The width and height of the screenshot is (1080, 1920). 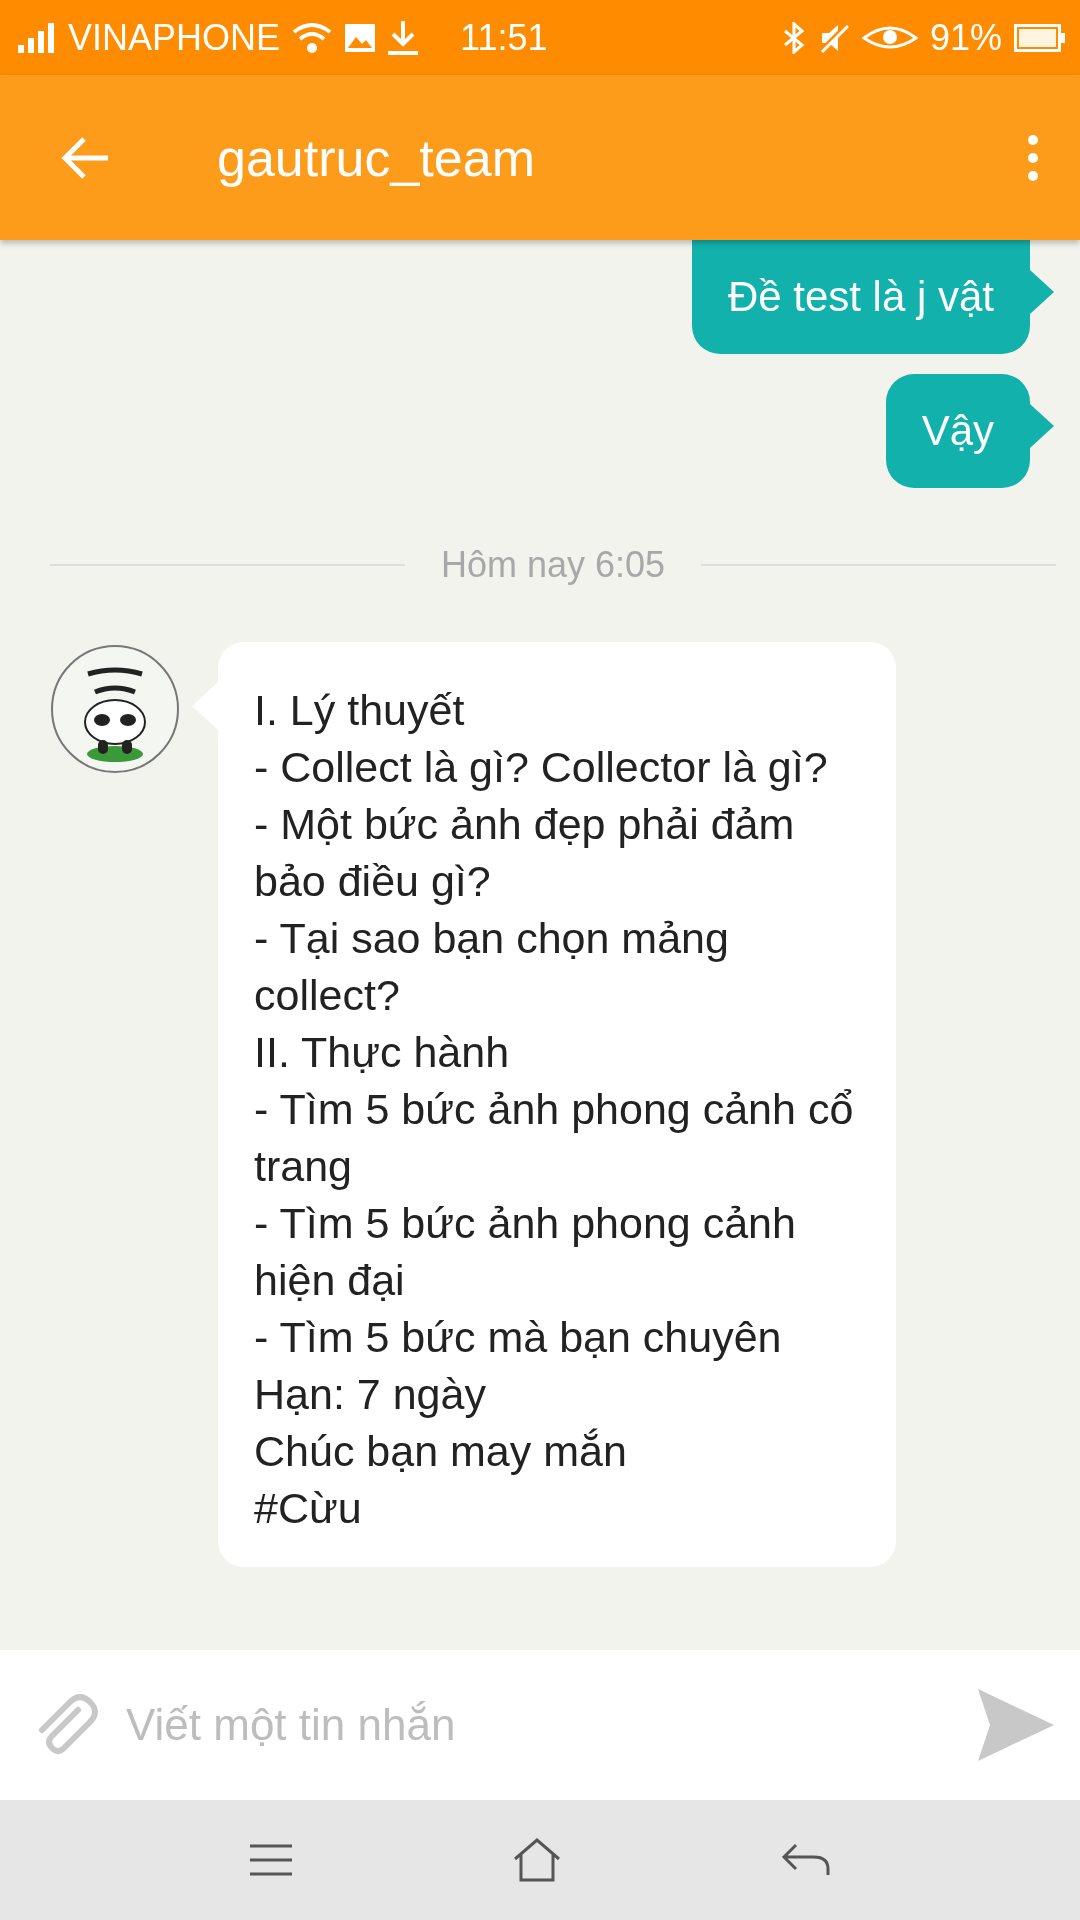 What do you see at coordinates (793, 37) in the screenshot?
I see `bluetooth-icon` at bounding box center [793, 37].